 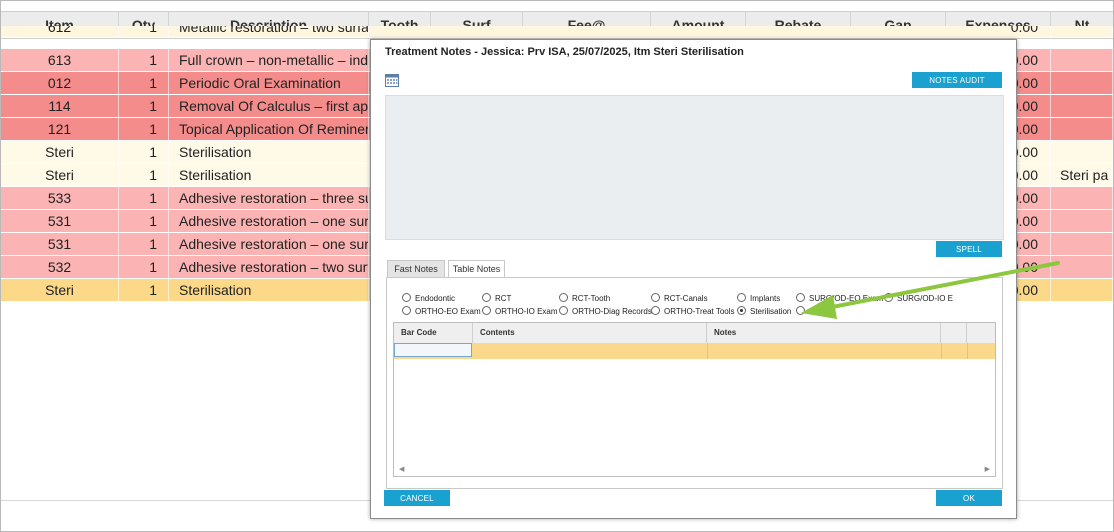 I want to click on annotation-arrow-icon, so click(x=930, y=290).